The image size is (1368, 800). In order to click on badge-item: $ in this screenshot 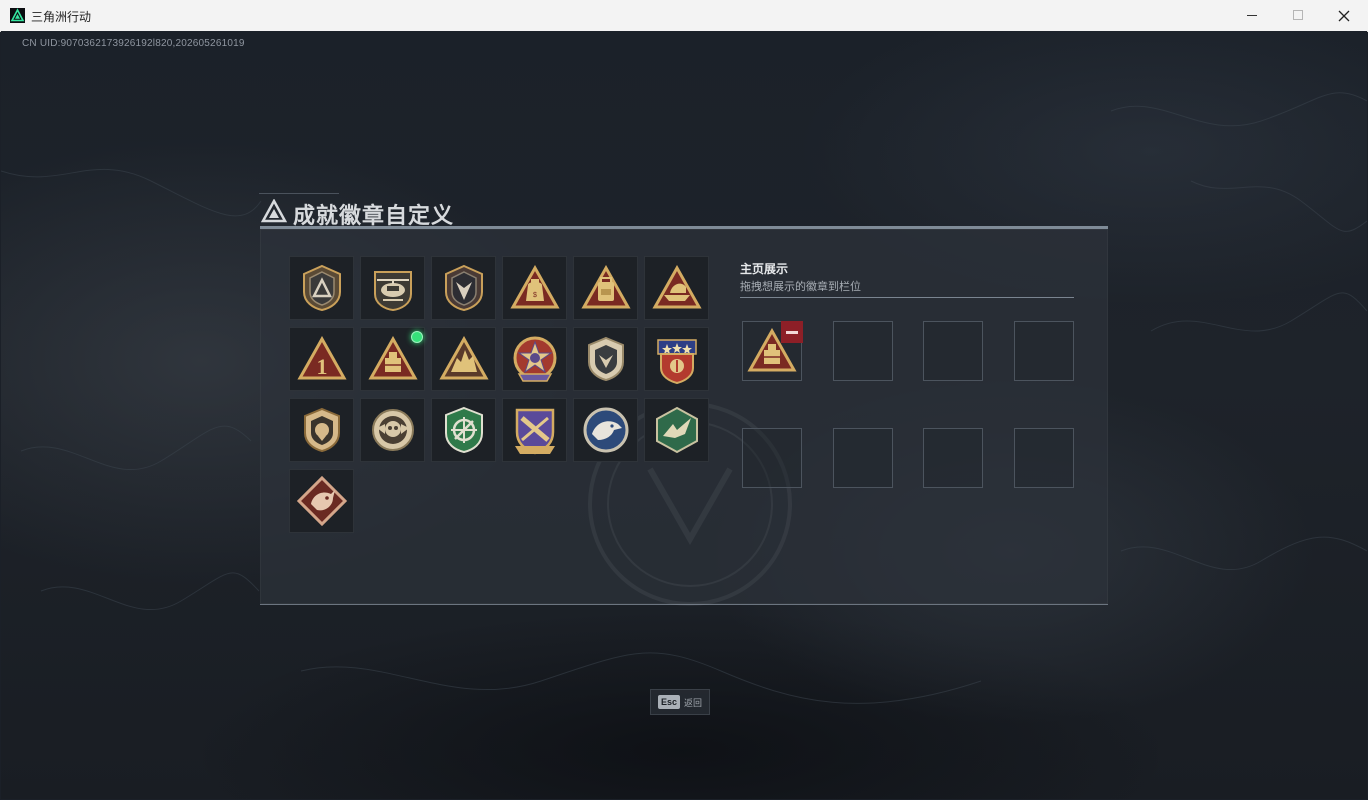, I will do `click(534, 288)`.